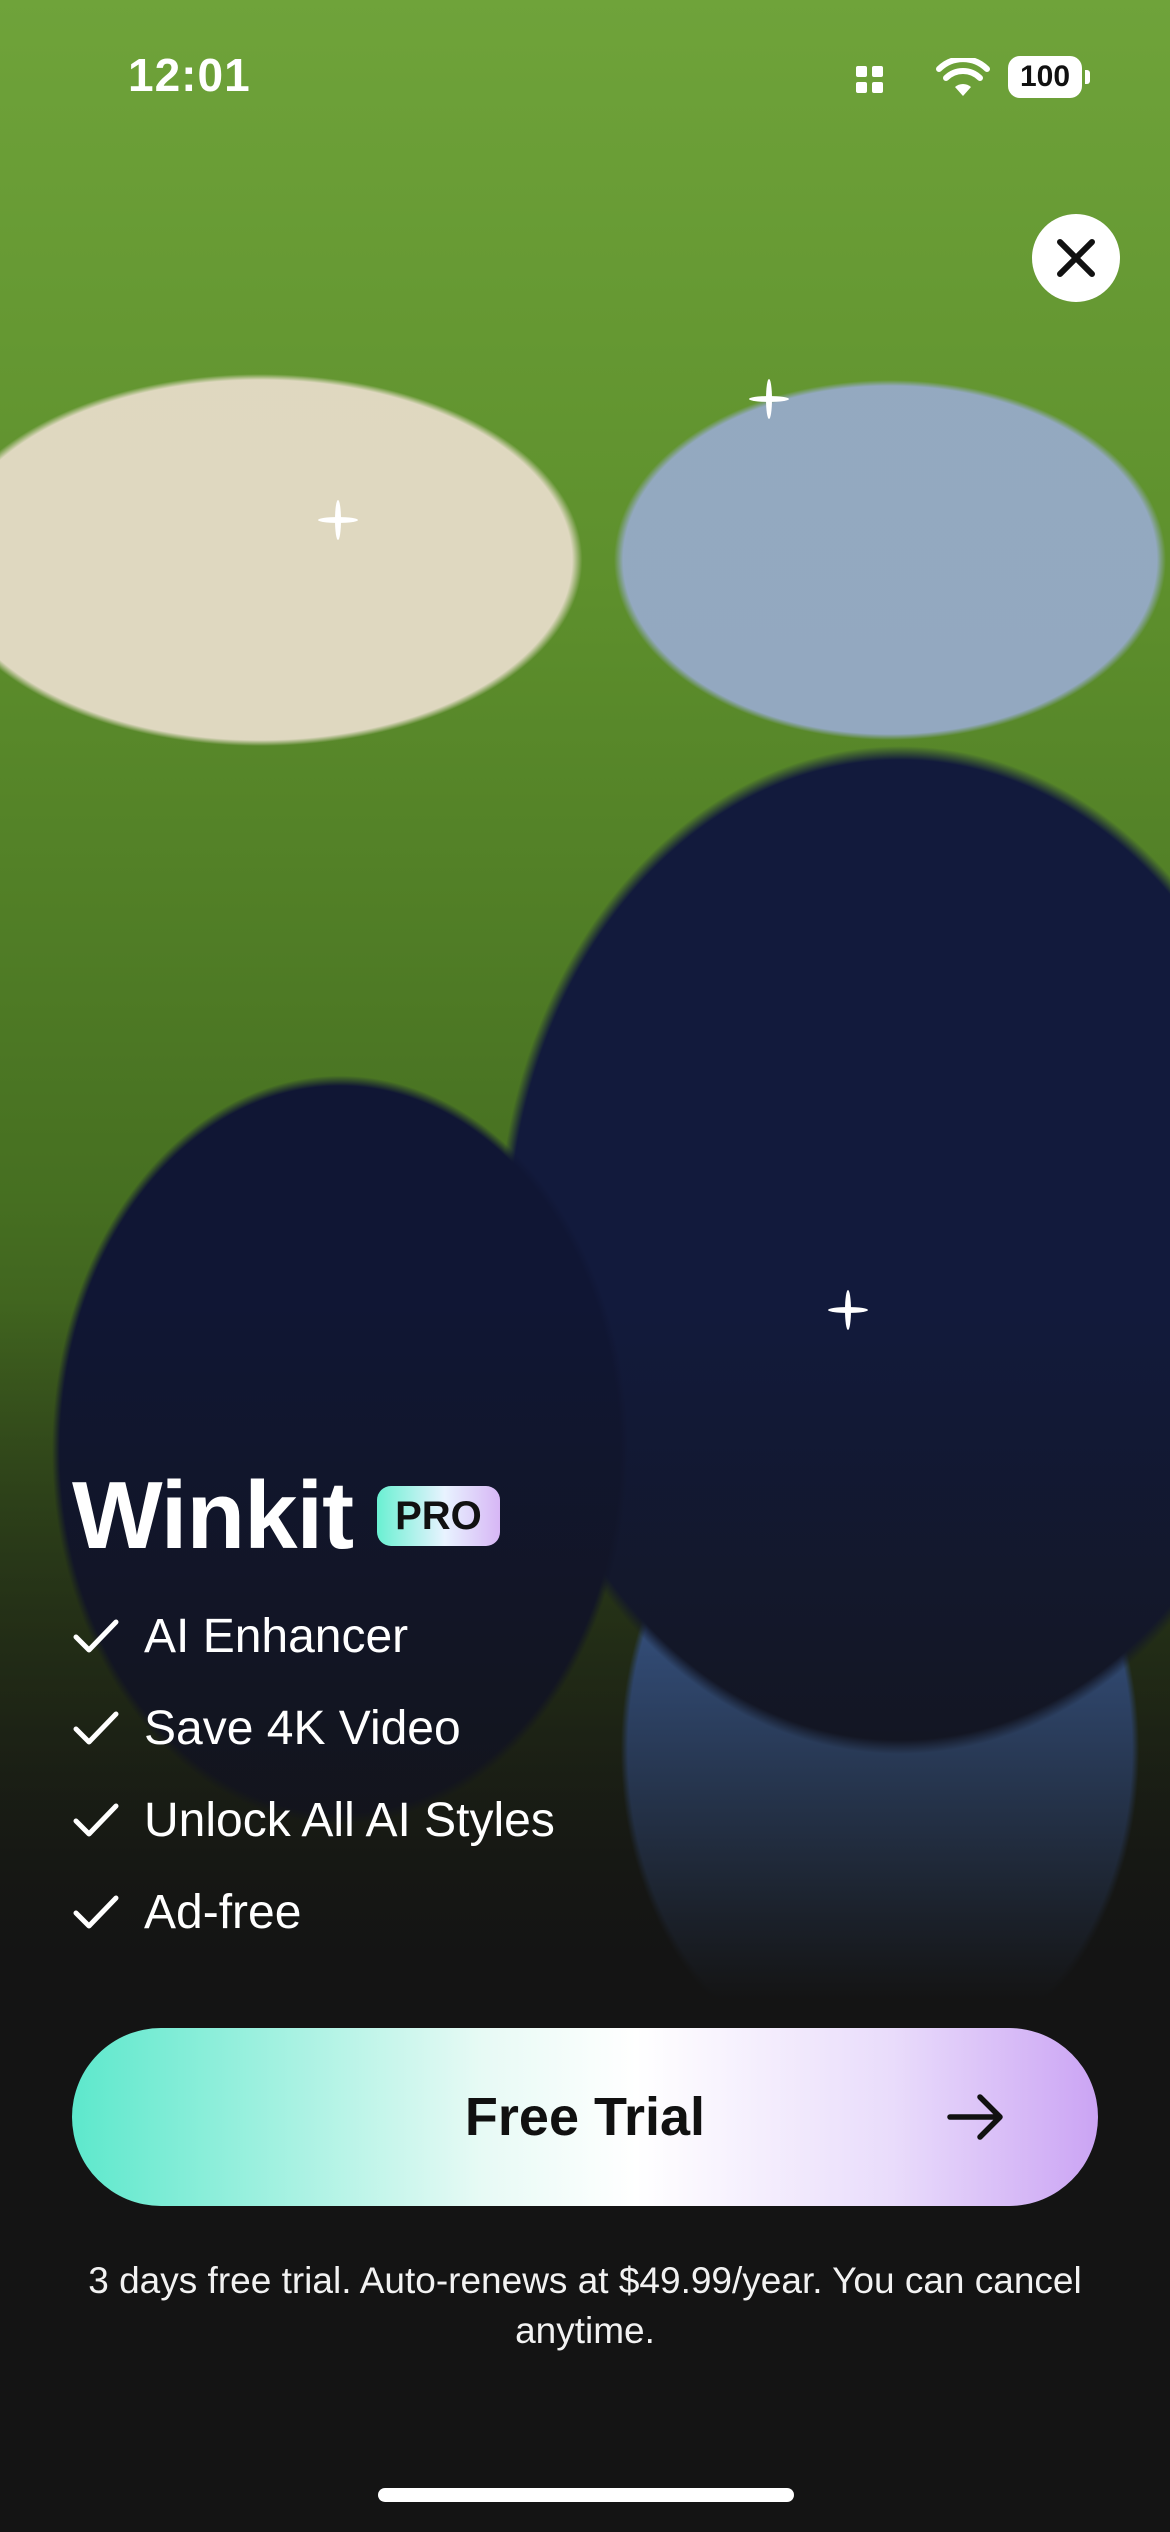  What do you see at coordinates (585, 75) in the screenshot?
I see `status-bar: 12:01 100` at bounding box center [585, 75].